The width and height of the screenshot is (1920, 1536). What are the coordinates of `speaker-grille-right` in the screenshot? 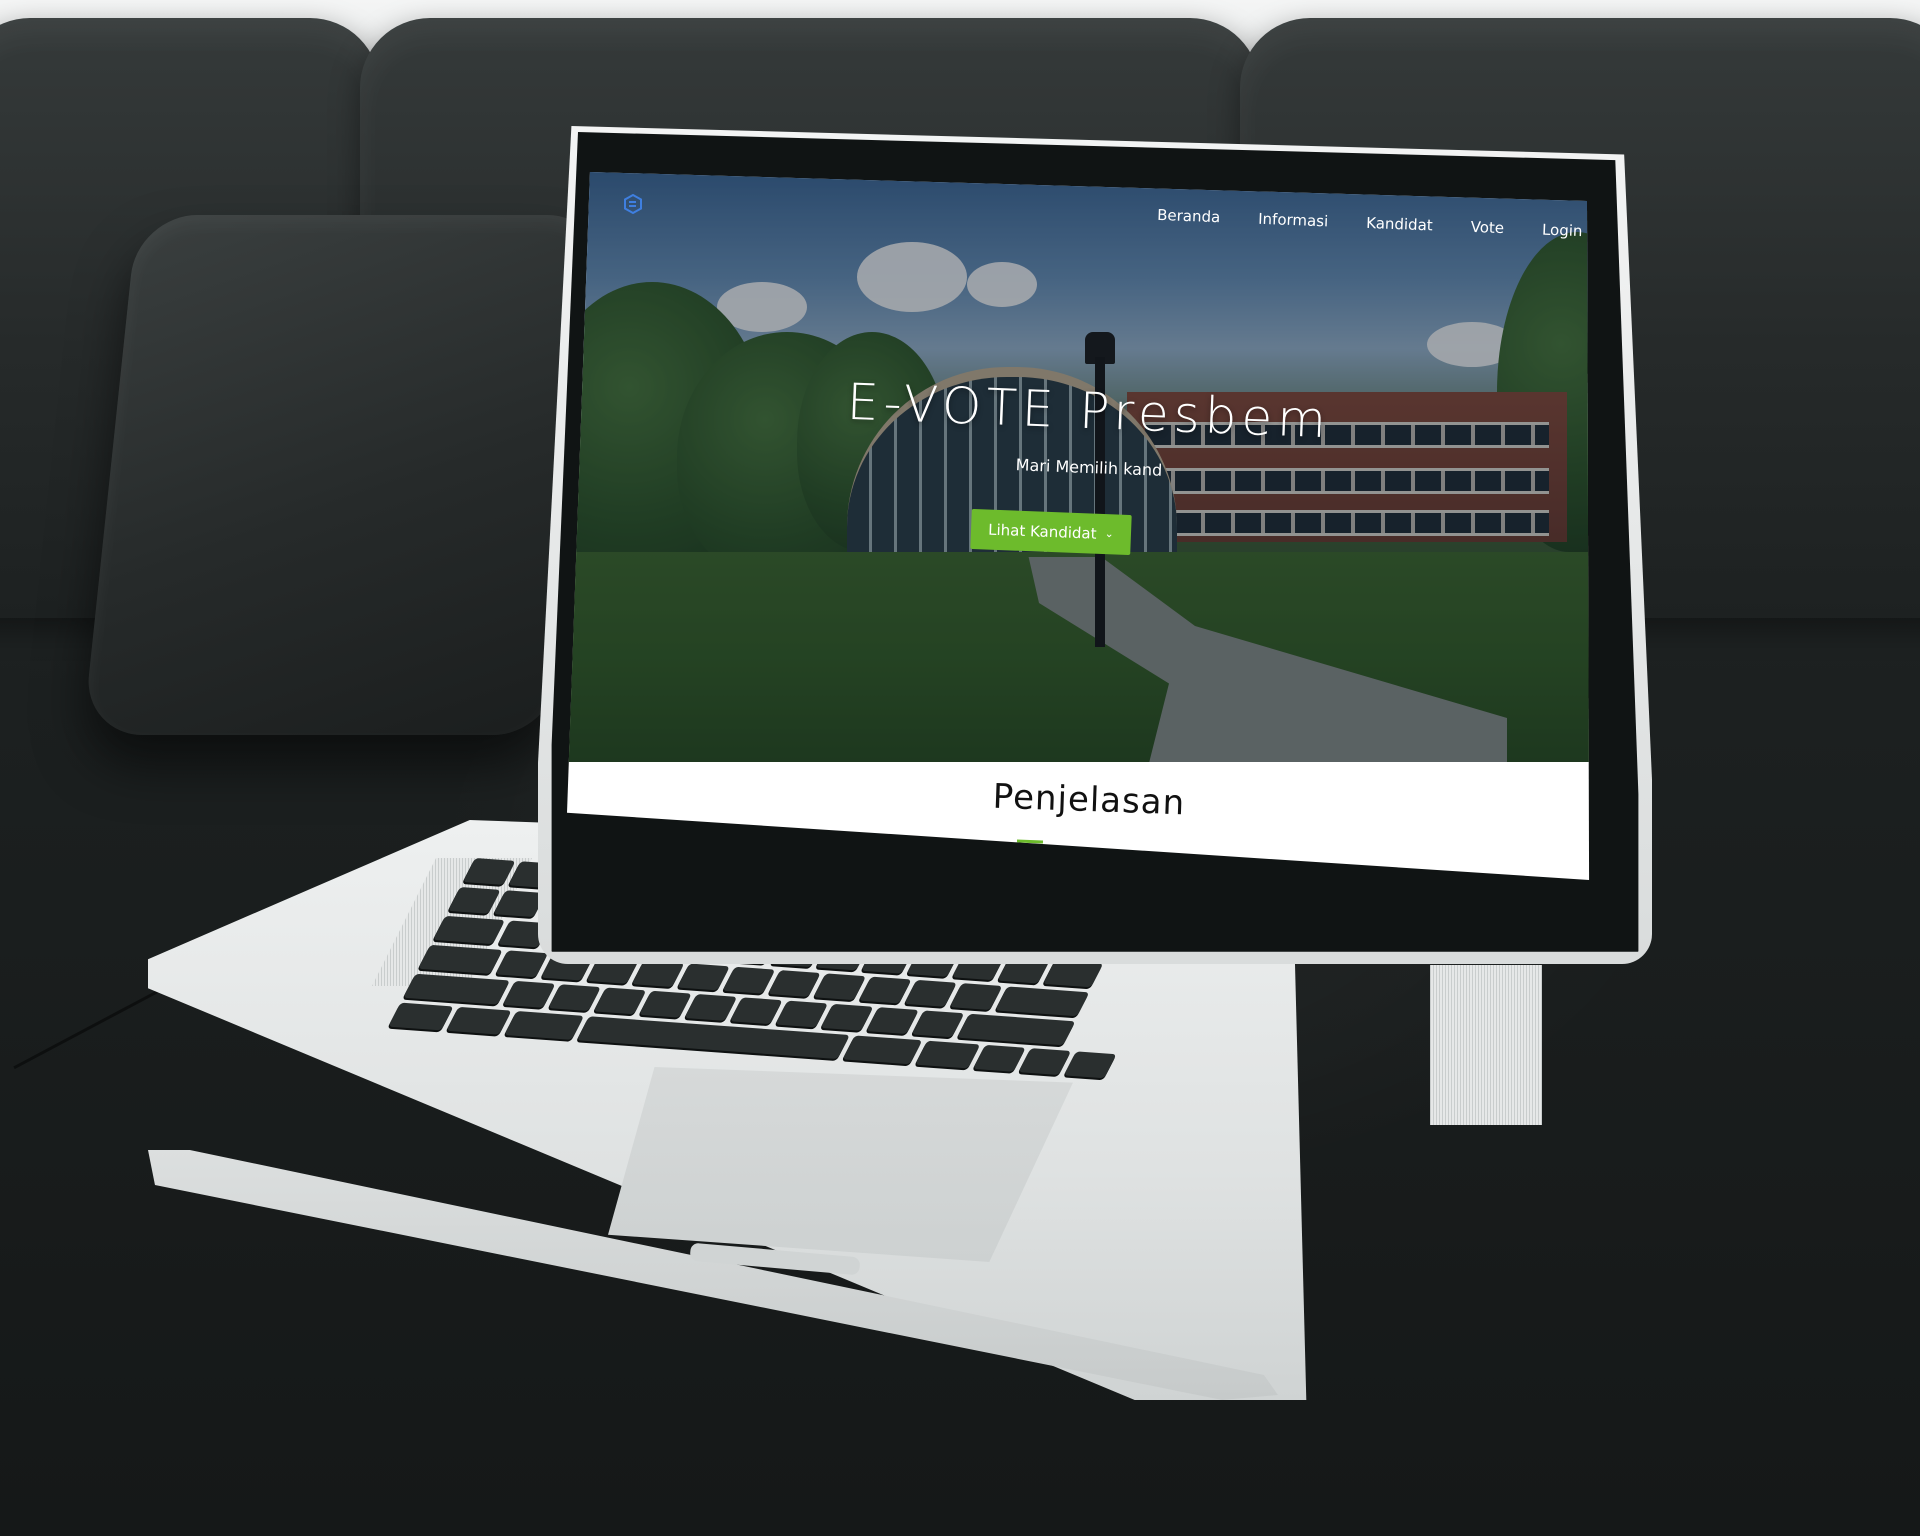 It's located at (1486, 1045).